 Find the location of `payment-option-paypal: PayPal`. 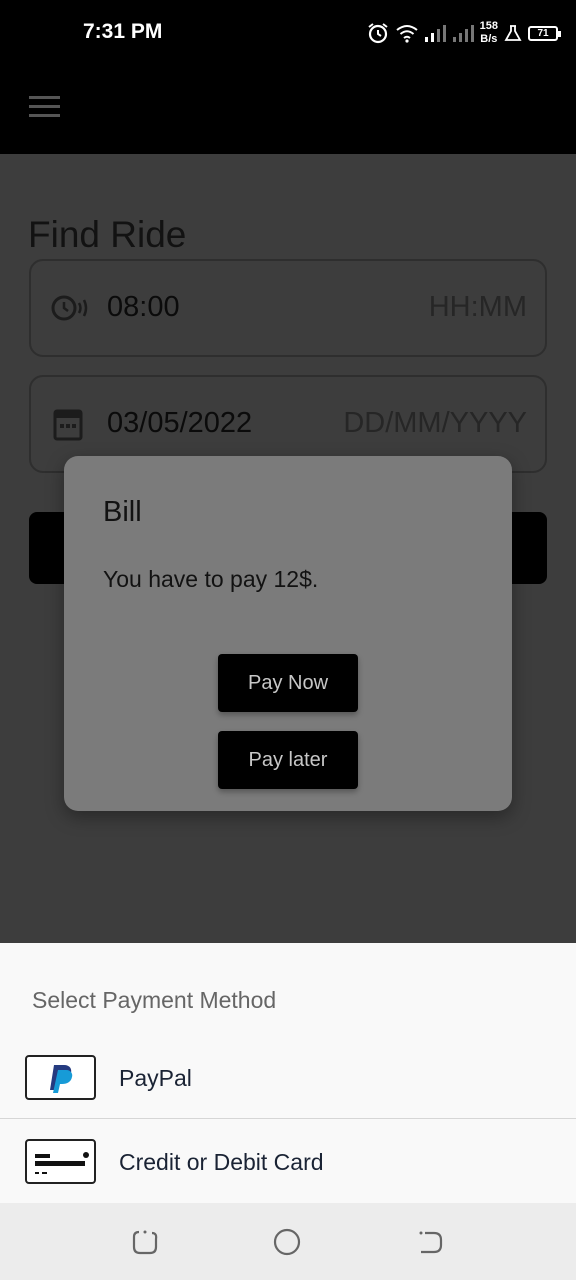

payment-option-paypal: PayPal is located at coordinates (288, 1085).